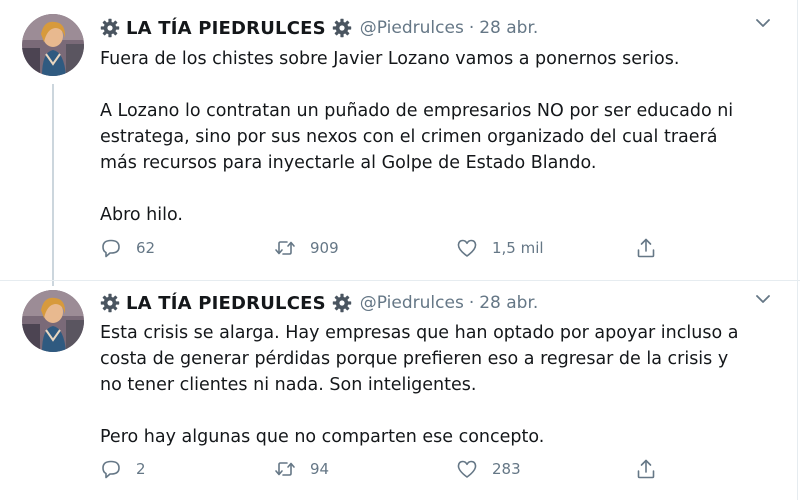  What do you see at coordinates (141, 469) in the screenshot?
I see `reply-count: 2` at bounding box center [141, 469].